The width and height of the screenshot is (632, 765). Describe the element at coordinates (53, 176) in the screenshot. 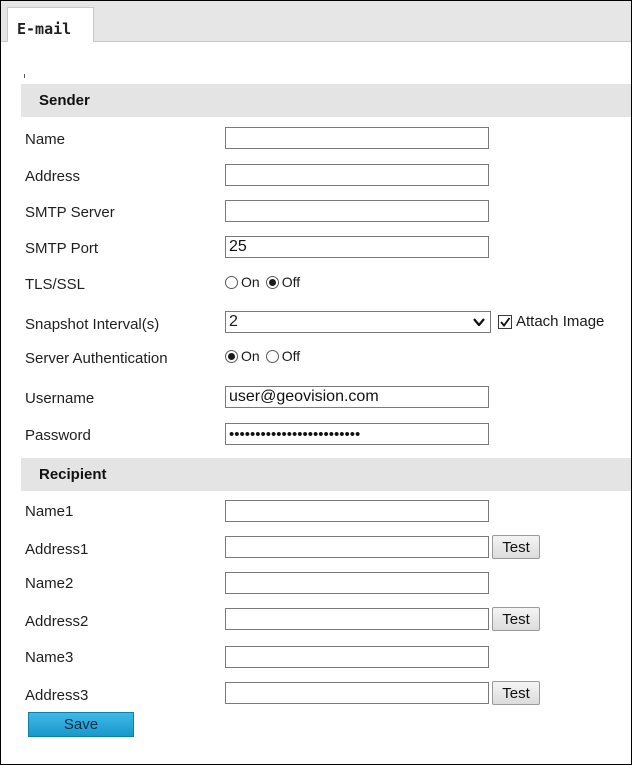

I see `sender-address-label: Address` at that location.